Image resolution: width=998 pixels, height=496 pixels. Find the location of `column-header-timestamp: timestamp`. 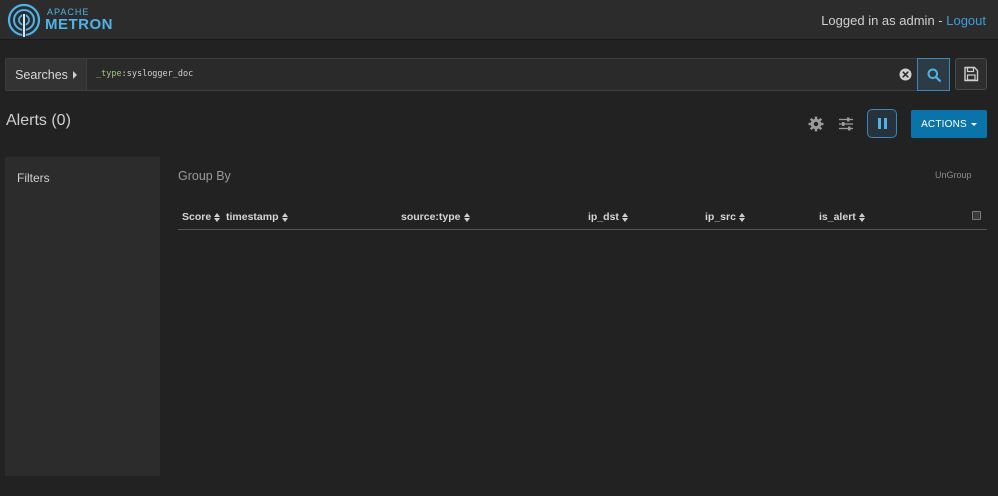

column-header-timestamp: timestamp is located at coordinates (257, 217).